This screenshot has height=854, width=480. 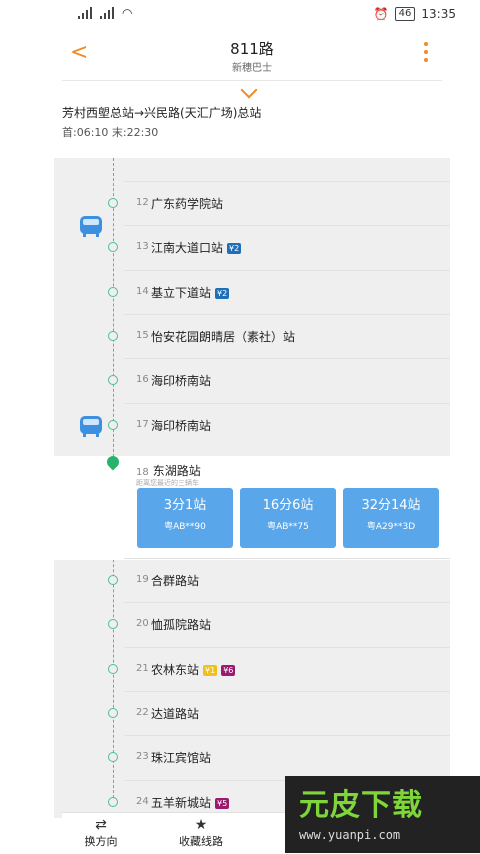 I want to click on stop-row: 14 基立下道站 ¥2, so click(x=287, y=292).